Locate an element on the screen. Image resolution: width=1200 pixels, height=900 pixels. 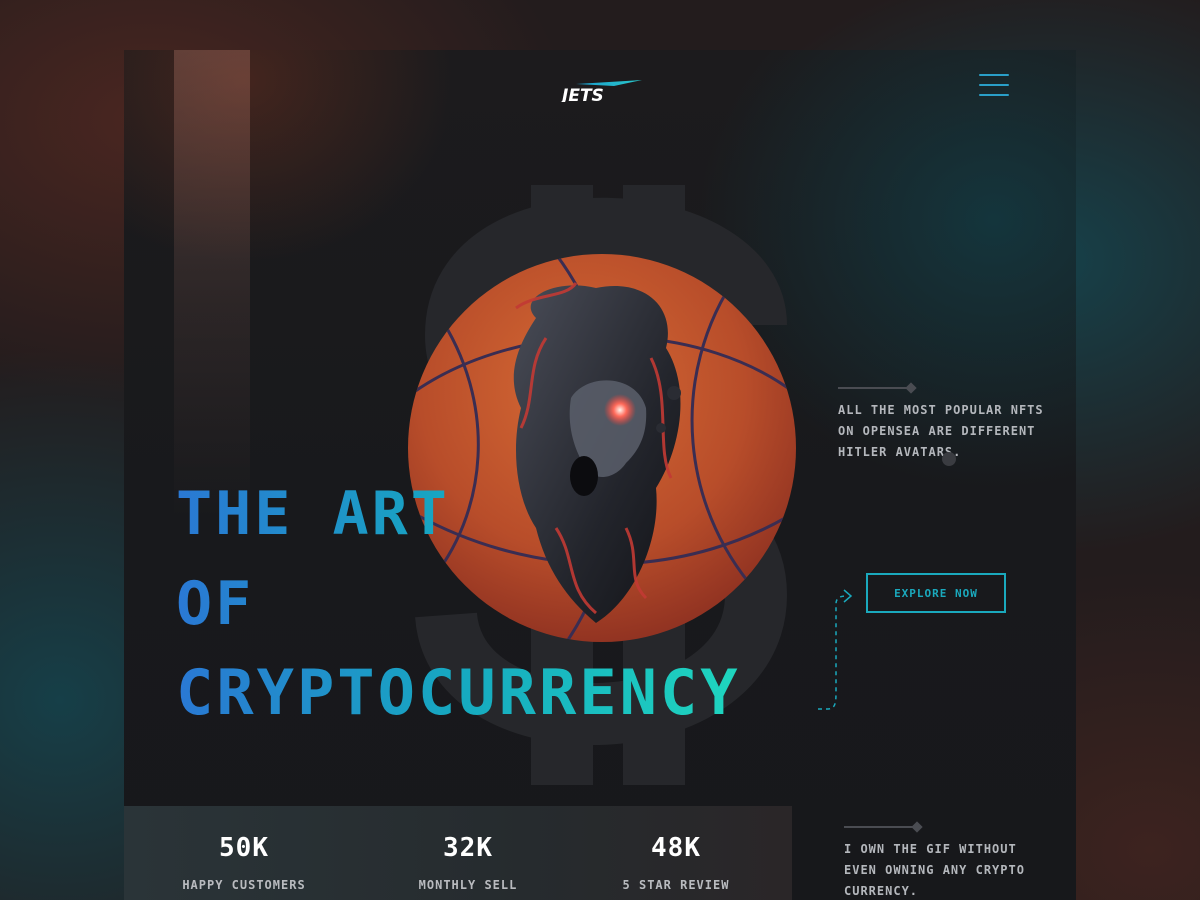
hero-title: THE ART OF CRYPTOCURRENCY is located at coordinates (458, 604).